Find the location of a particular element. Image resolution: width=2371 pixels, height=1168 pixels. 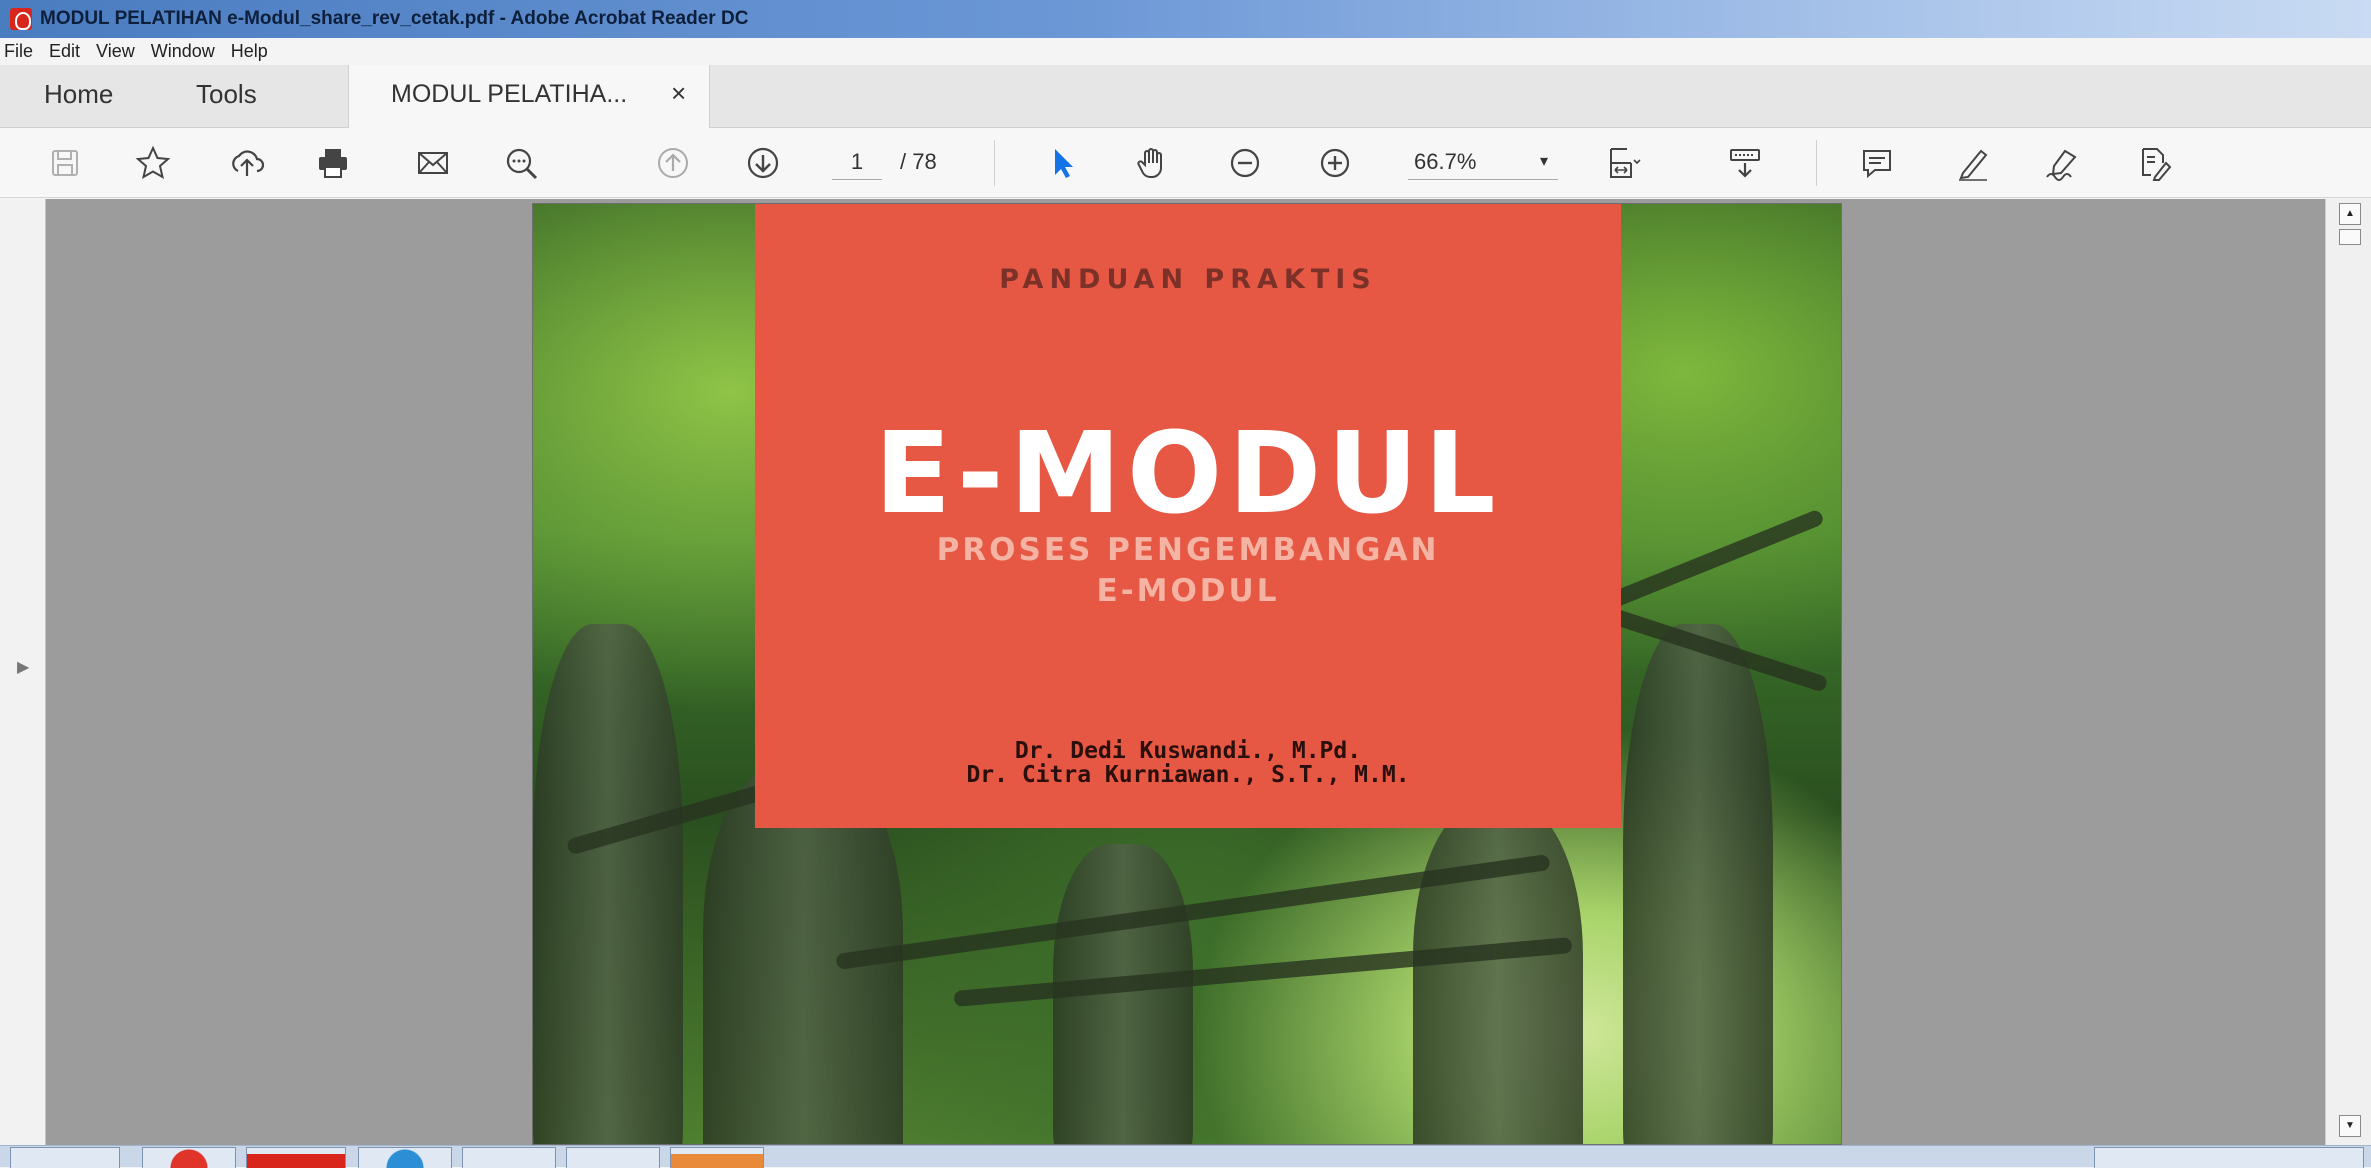

zoom-out-icon is located at coordinates (1245, 163).